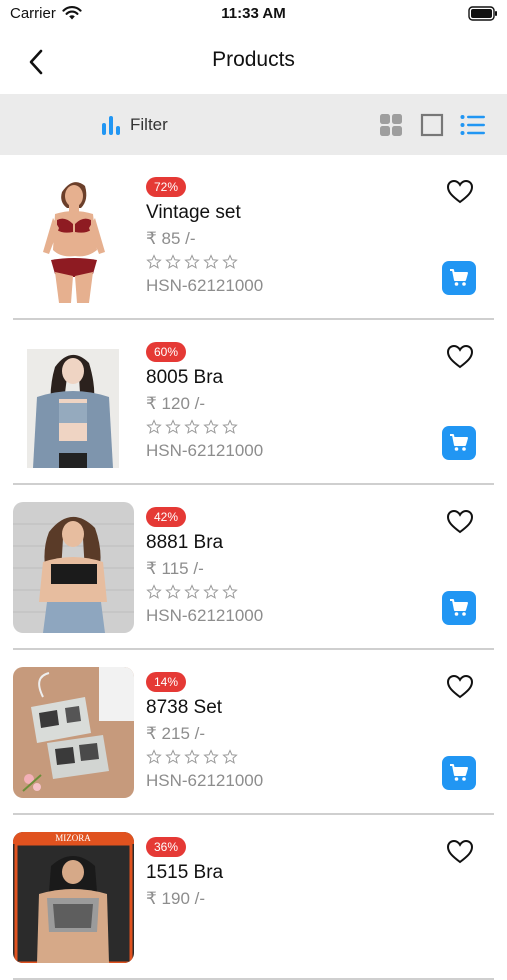 The width and height of the screenshot is (507, 980). I want to click on grid-view-icon, so click(391, 125).